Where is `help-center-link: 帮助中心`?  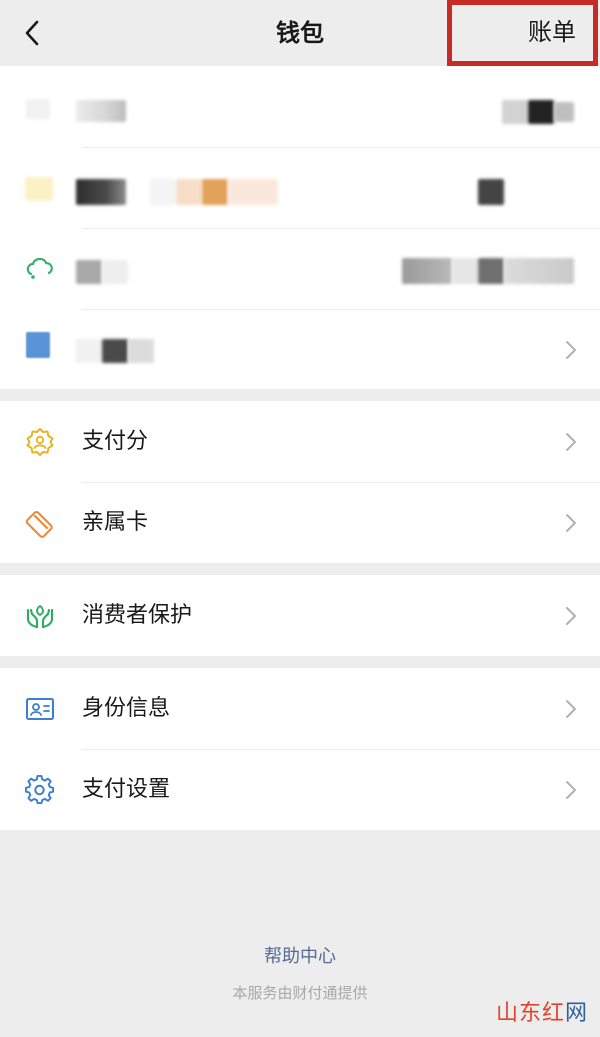 help-center-link: 帮助中心 is located at coordinates (300, 955).